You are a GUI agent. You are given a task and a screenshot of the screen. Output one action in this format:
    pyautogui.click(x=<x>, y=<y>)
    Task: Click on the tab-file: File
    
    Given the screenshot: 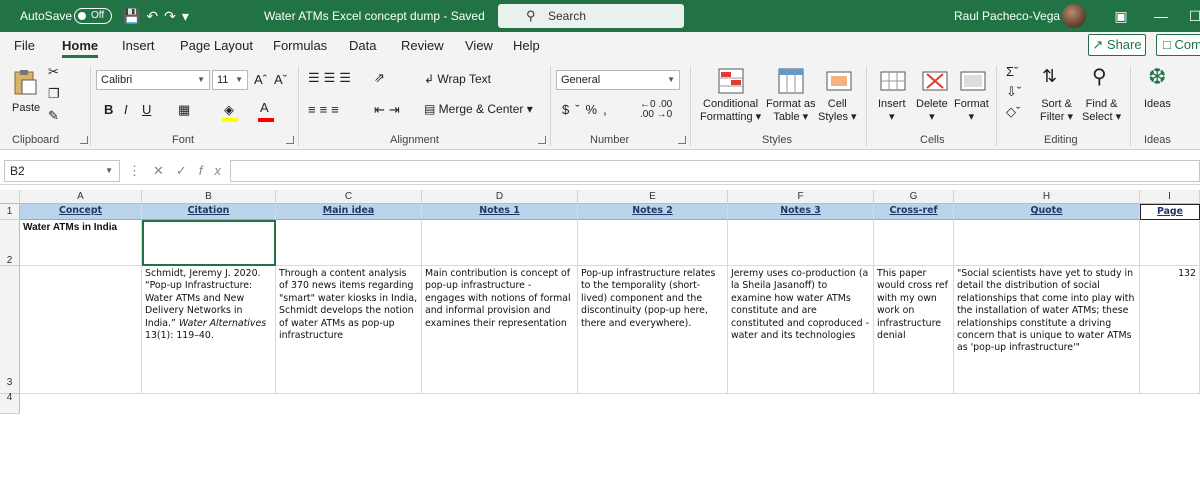 What is the action you would take?
    pyautogui.click(x=24, y=48)
    